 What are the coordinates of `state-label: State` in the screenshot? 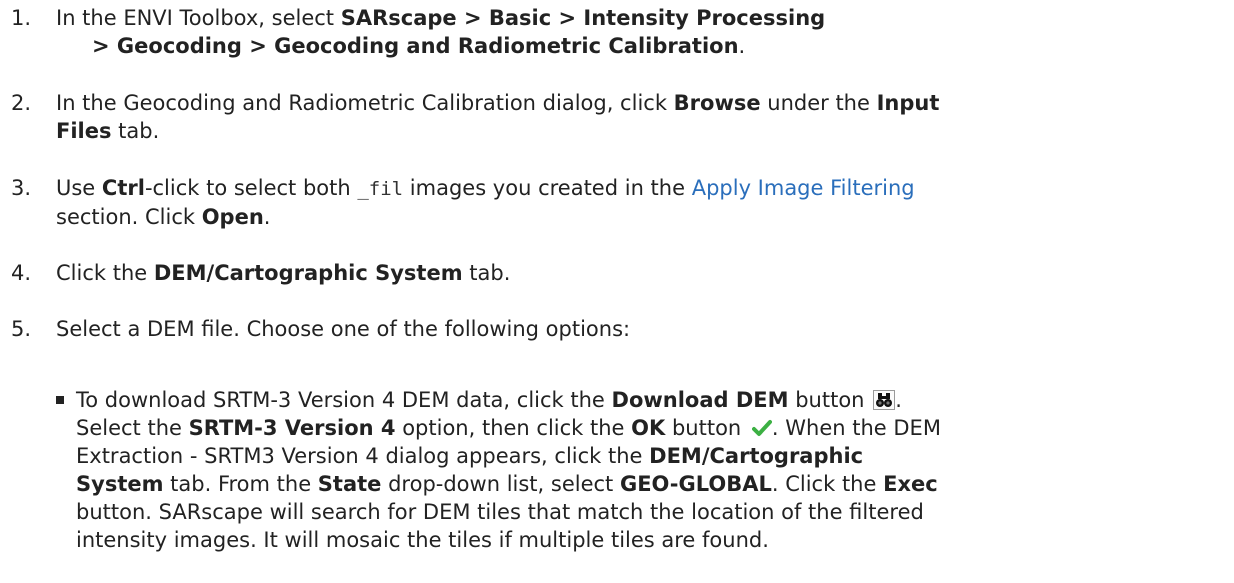 It's located at (349, 484).